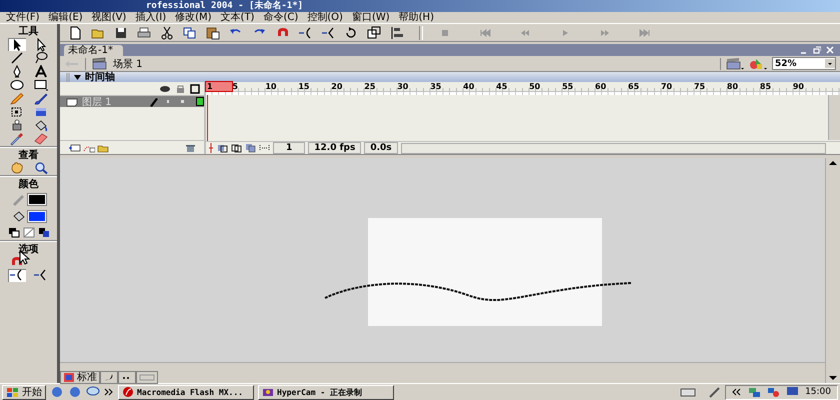 Image resolution: width=840 pixels, height=400 pixels. What do you see at coordinates (351, 33) in the screenshot?
I see `rotate-icon` at bounding box center [351, 33].